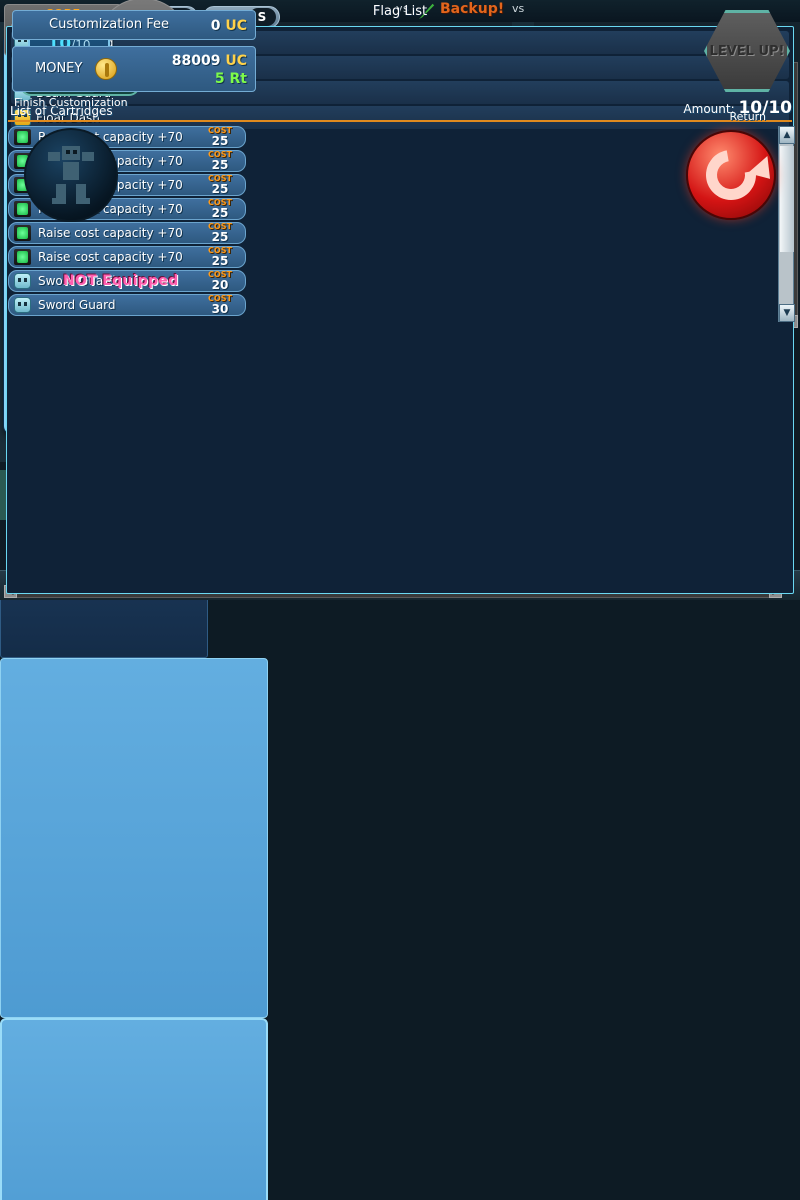 Image resolution: width=800 pixels, height=1200 pixels. I want to click on cartridge-row: Sword Guard COST 20 NOT Equipped, so click(127, 281).